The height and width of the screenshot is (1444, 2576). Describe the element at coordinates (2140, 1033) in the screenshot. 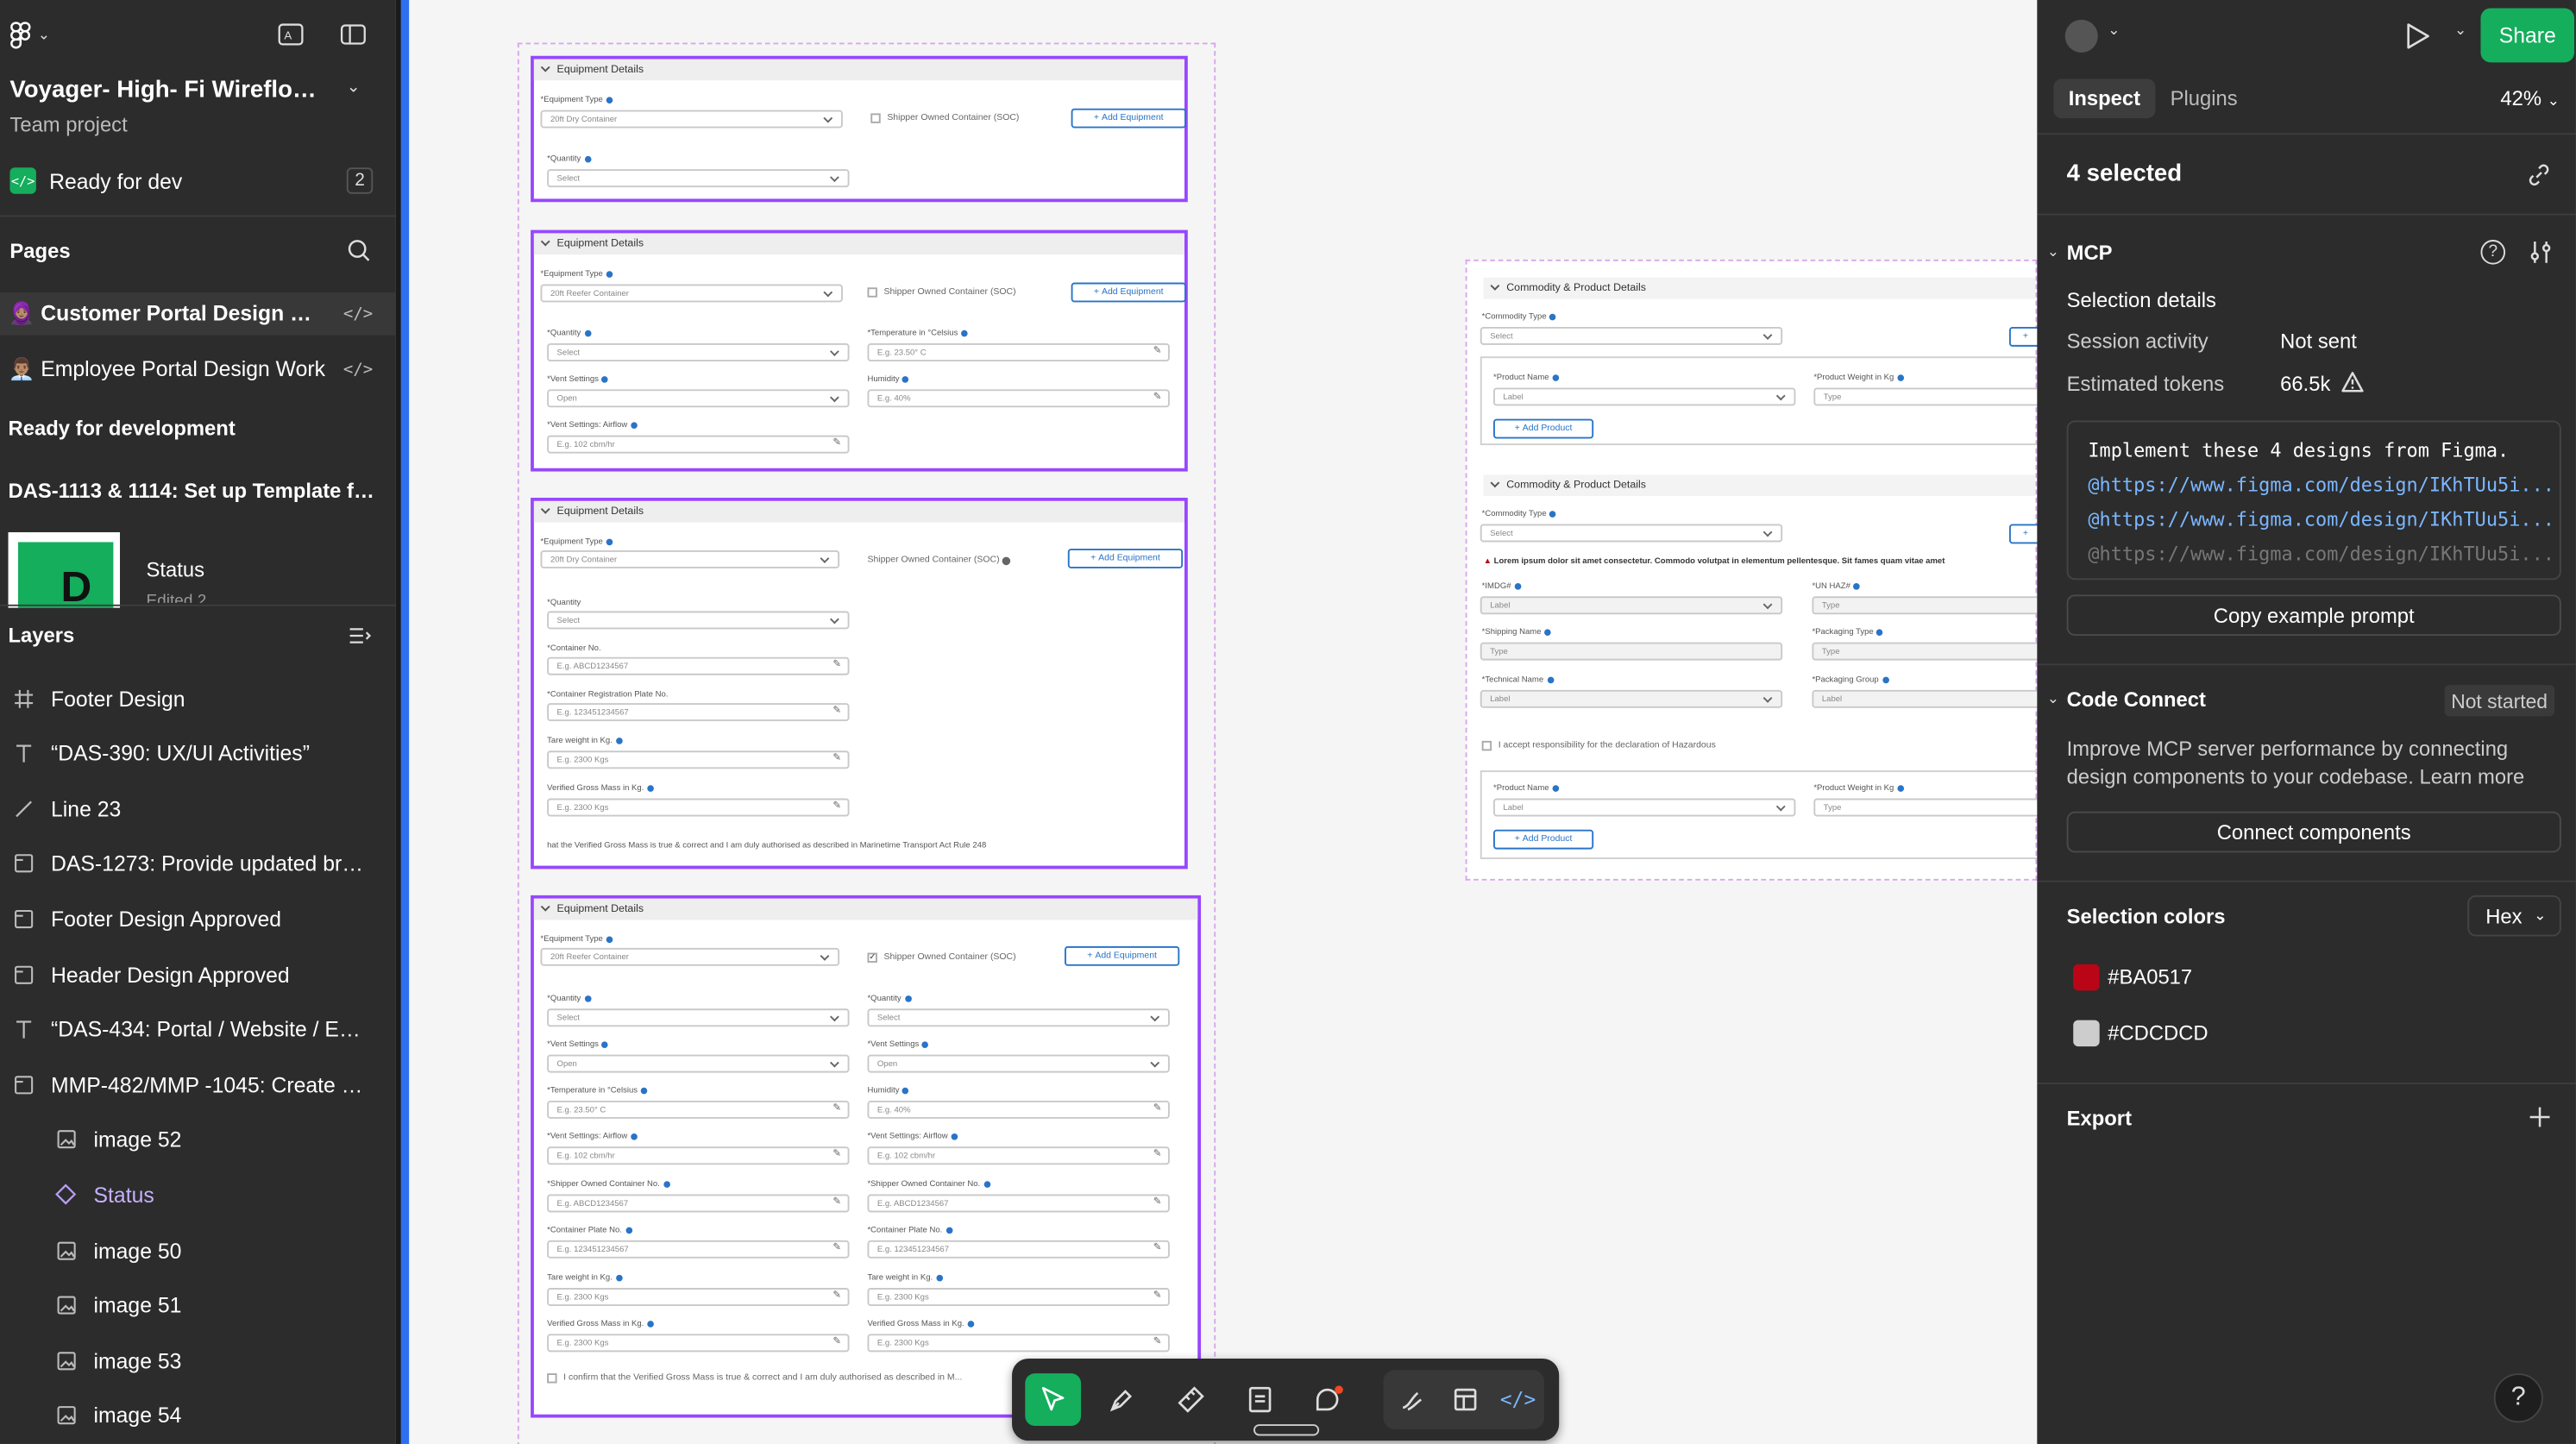

I see `color-item: #CDCDCD` at that location.